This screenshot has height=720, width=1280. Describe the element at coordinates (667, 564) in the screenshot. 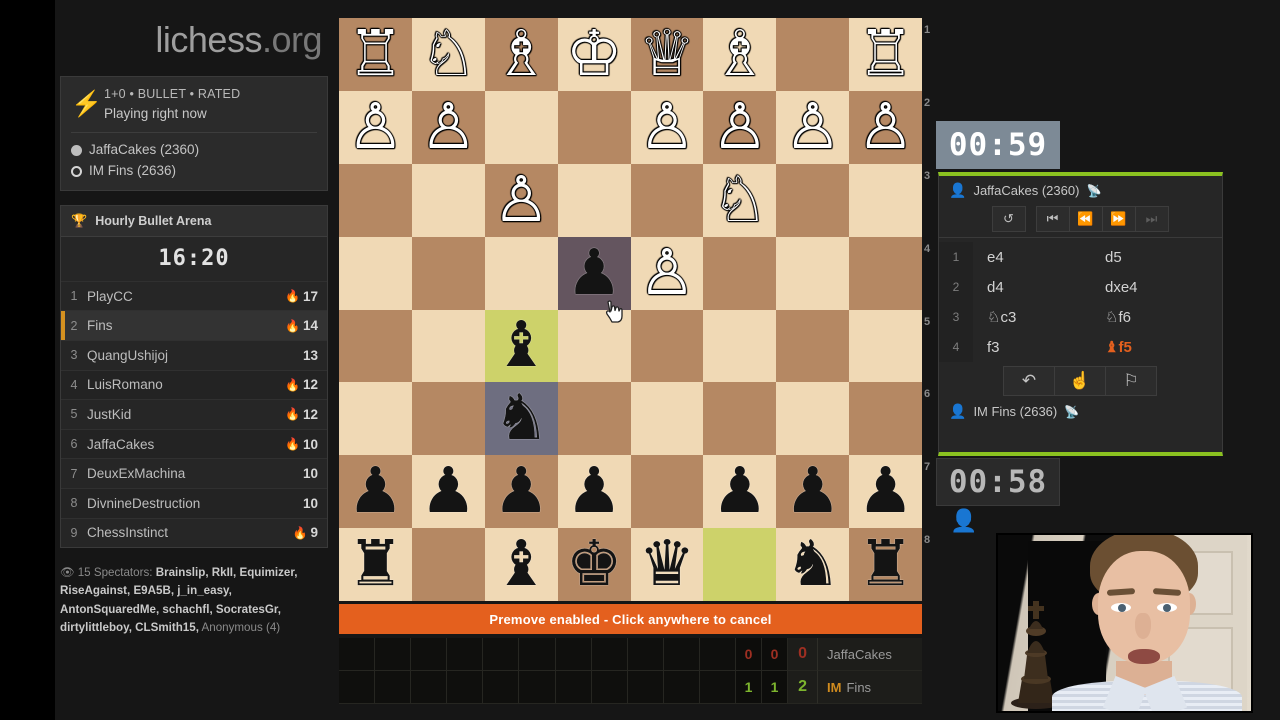

I see `board-square-e8` at that location.